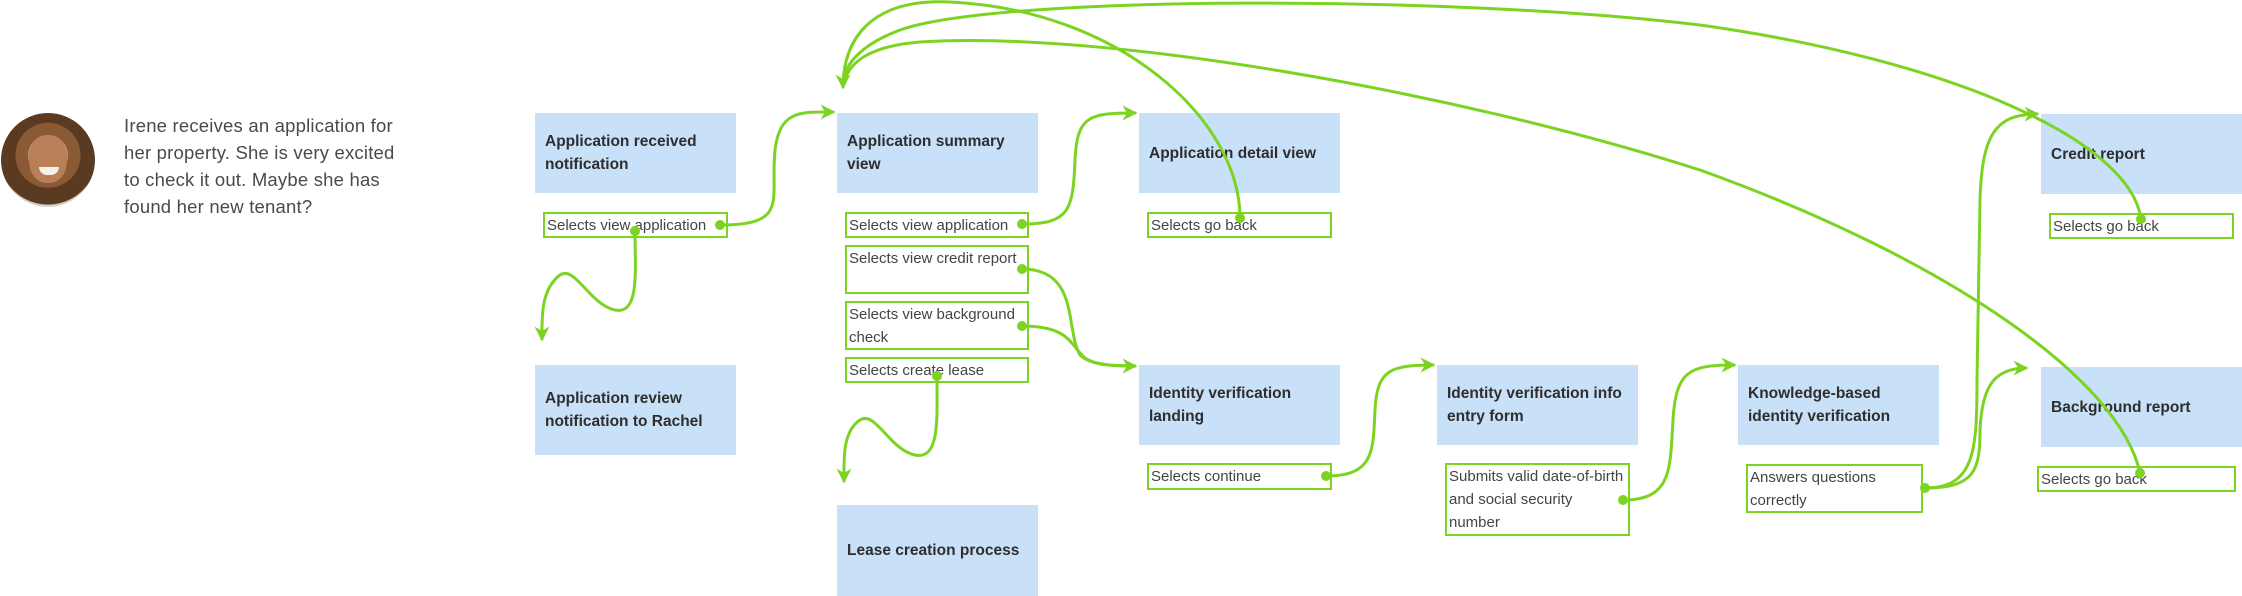 The image size is (2242, 596). Describe the element at coordinates (635, 153) in the screenshot. I see `screen-application-received: Application received notification` at that location.